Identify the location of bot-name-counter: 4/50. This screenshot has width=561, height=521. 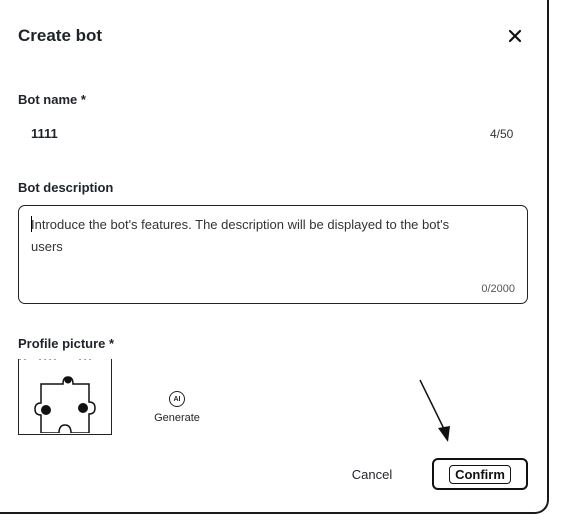
(502, 134).